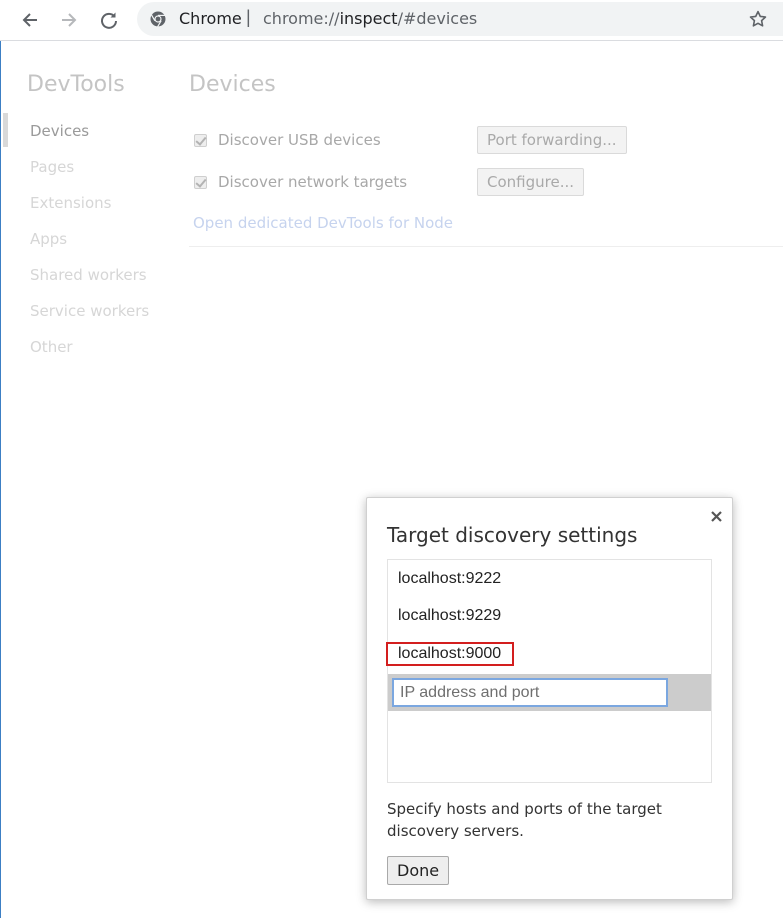 This screenshot has height=918, width=783. I want to click on sidebar-selection-marker, so click(5, 130).